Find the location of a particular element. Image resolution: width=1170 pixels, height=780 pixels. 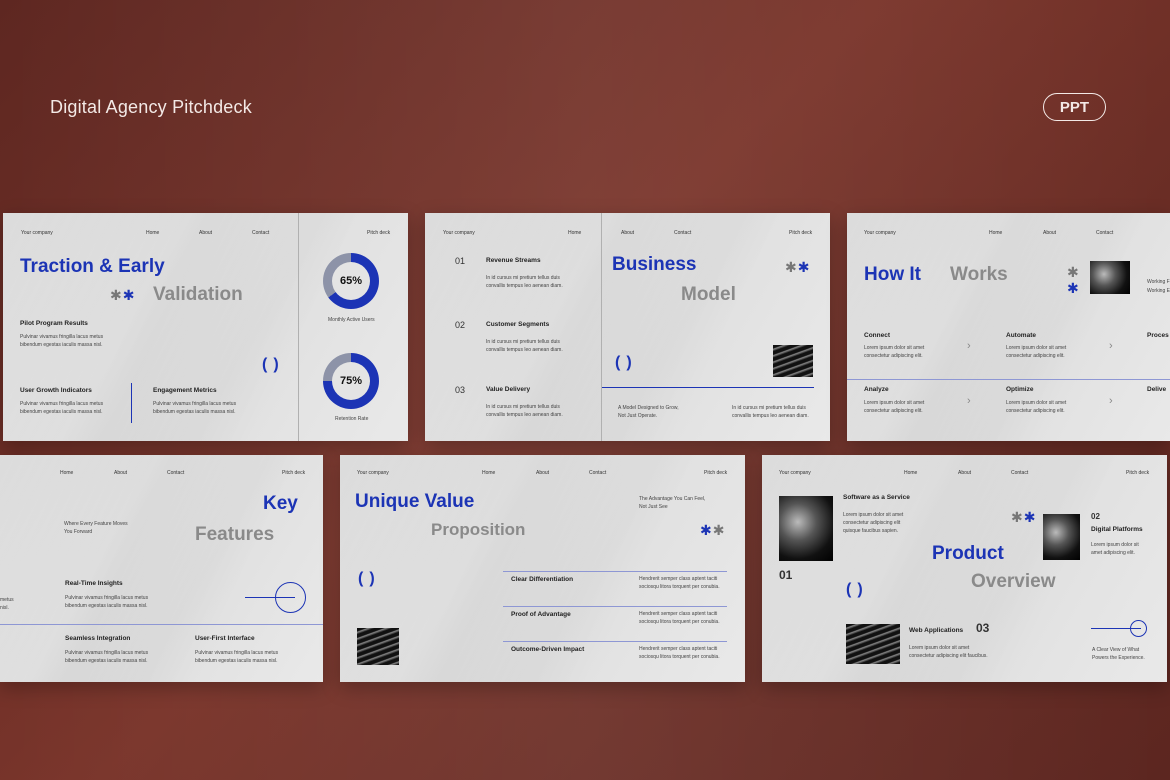

text: The Advantage You Can Feel, Not Just See is located at coordinates (672, 503).